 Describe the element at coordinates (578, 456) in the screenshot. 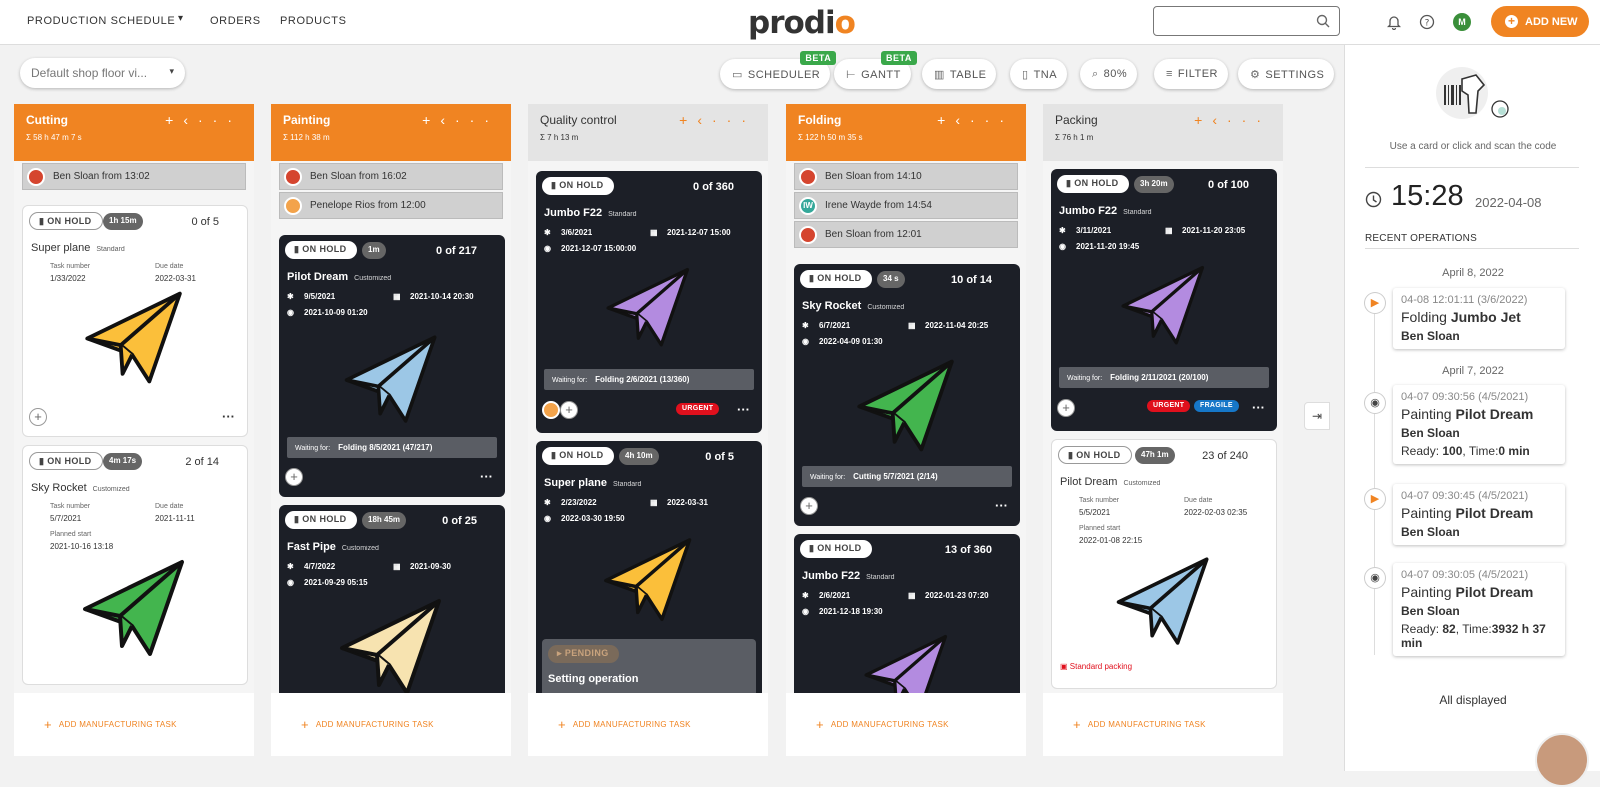

I see `status-badge: ▮ ON HOLD` at that location.